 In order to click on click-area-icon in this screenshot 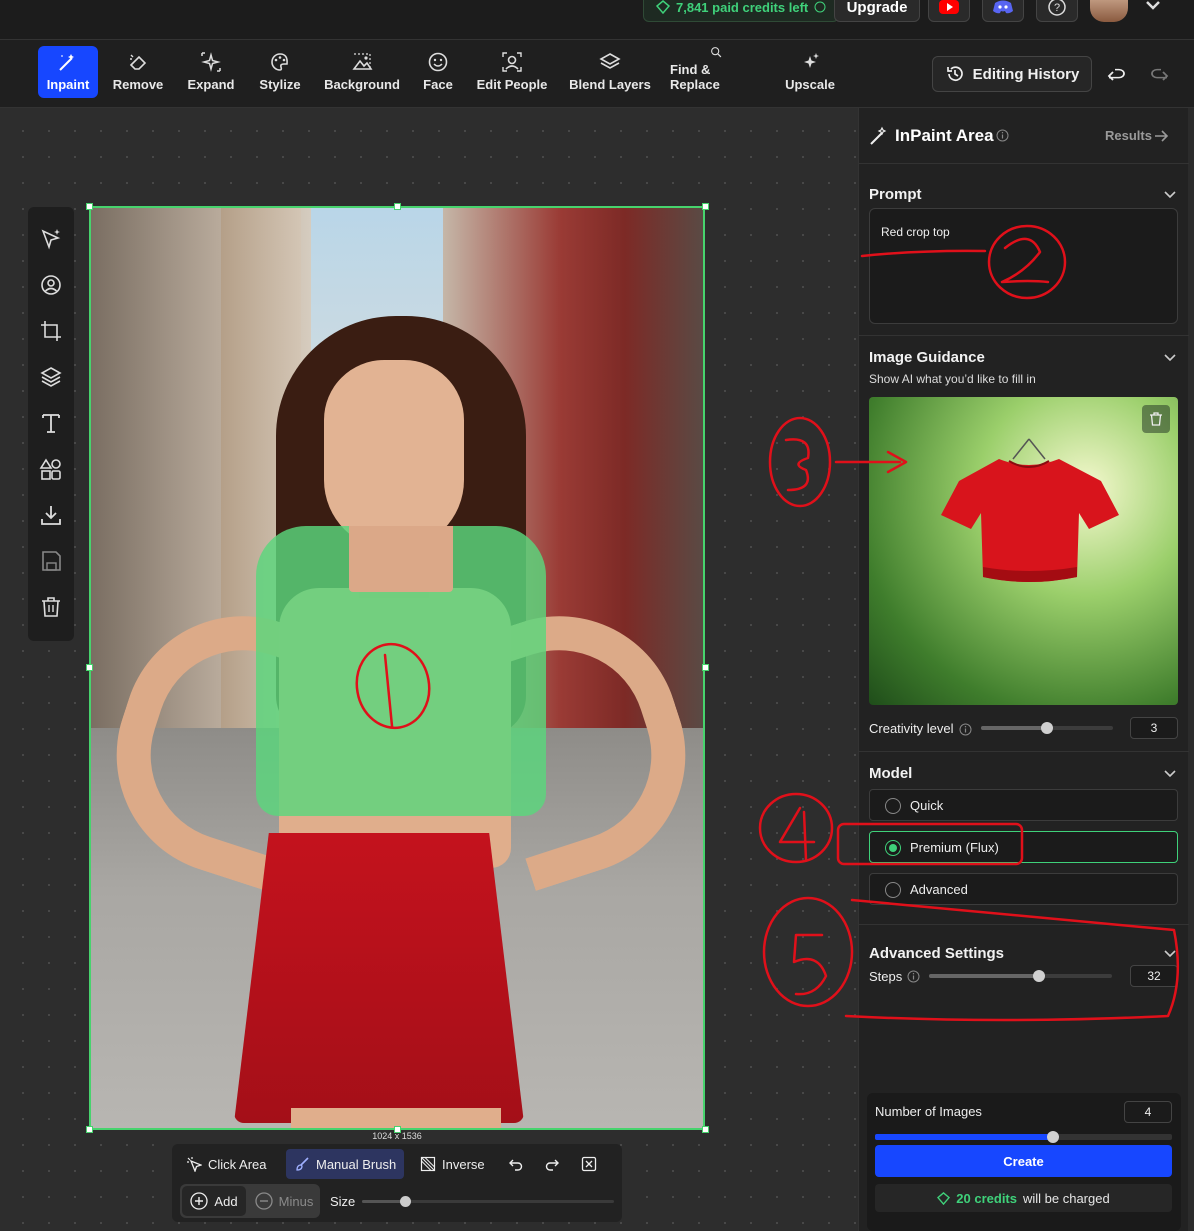, I will do `click(194, 1164)`.